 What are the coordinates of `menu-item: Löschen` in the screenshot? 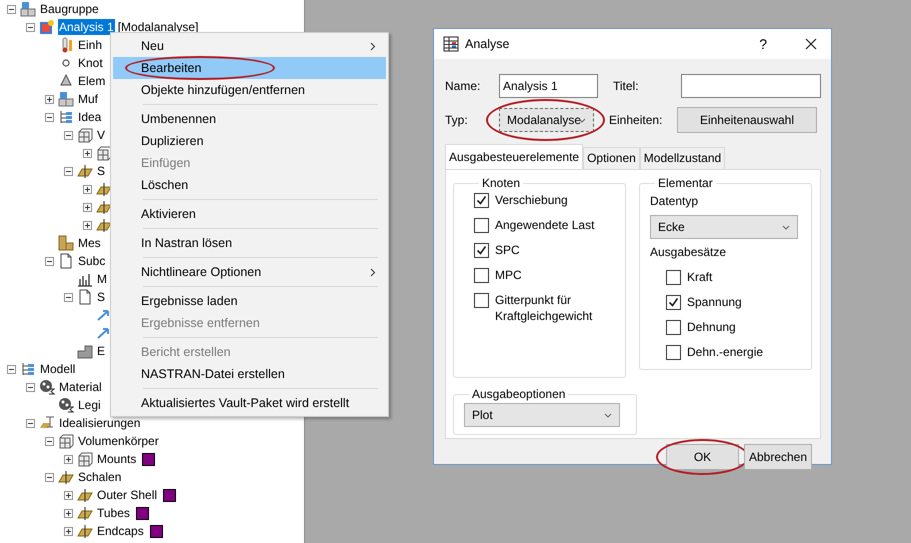 It's located at (249, 185).